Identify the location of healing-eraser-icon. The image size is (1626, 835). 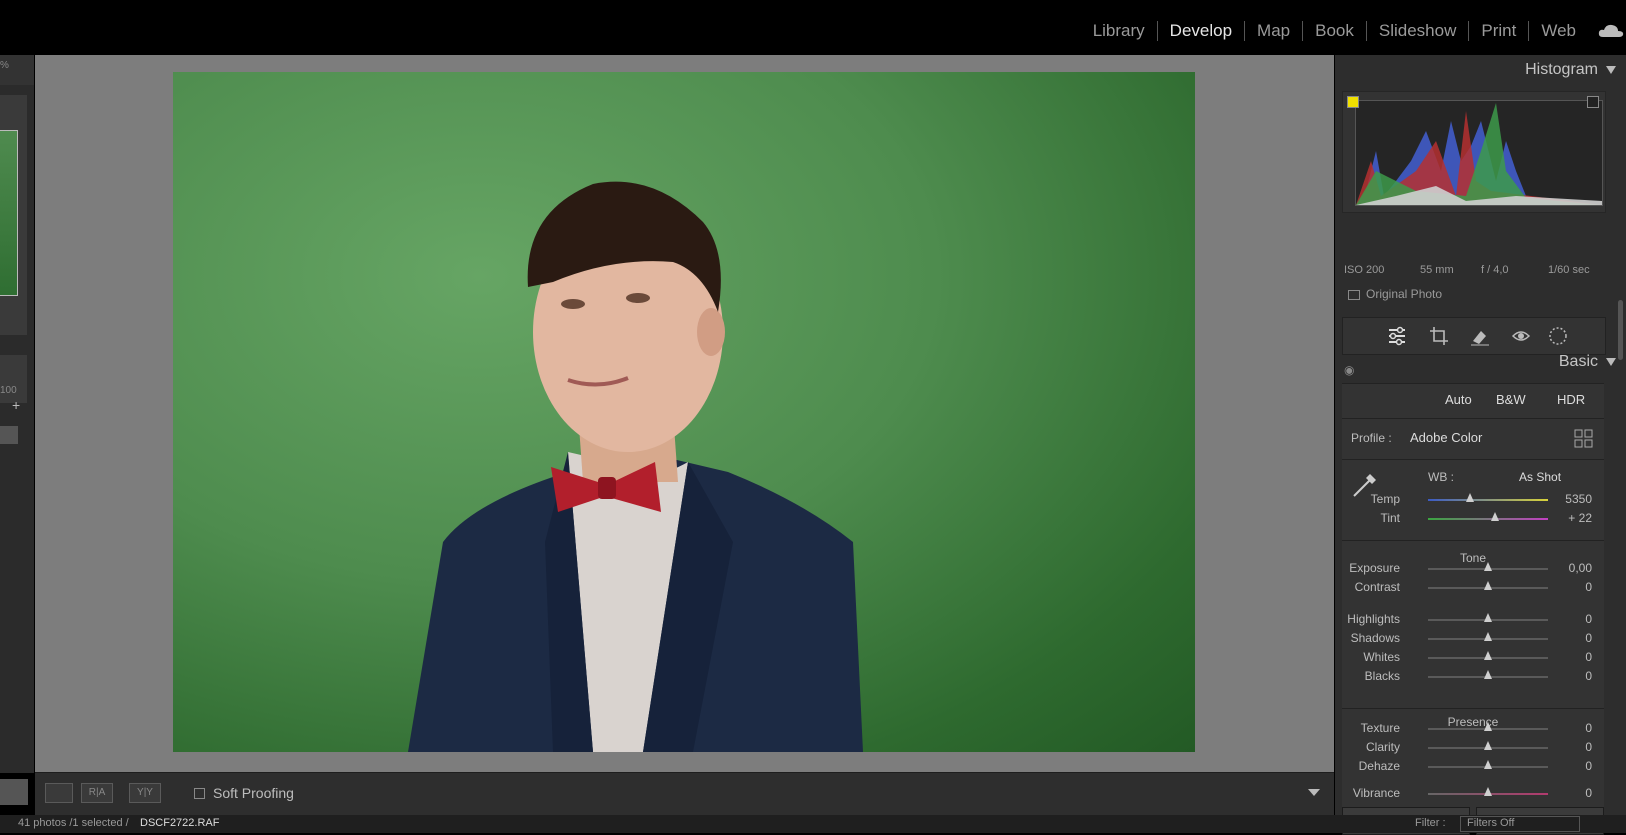
(1480, 336).